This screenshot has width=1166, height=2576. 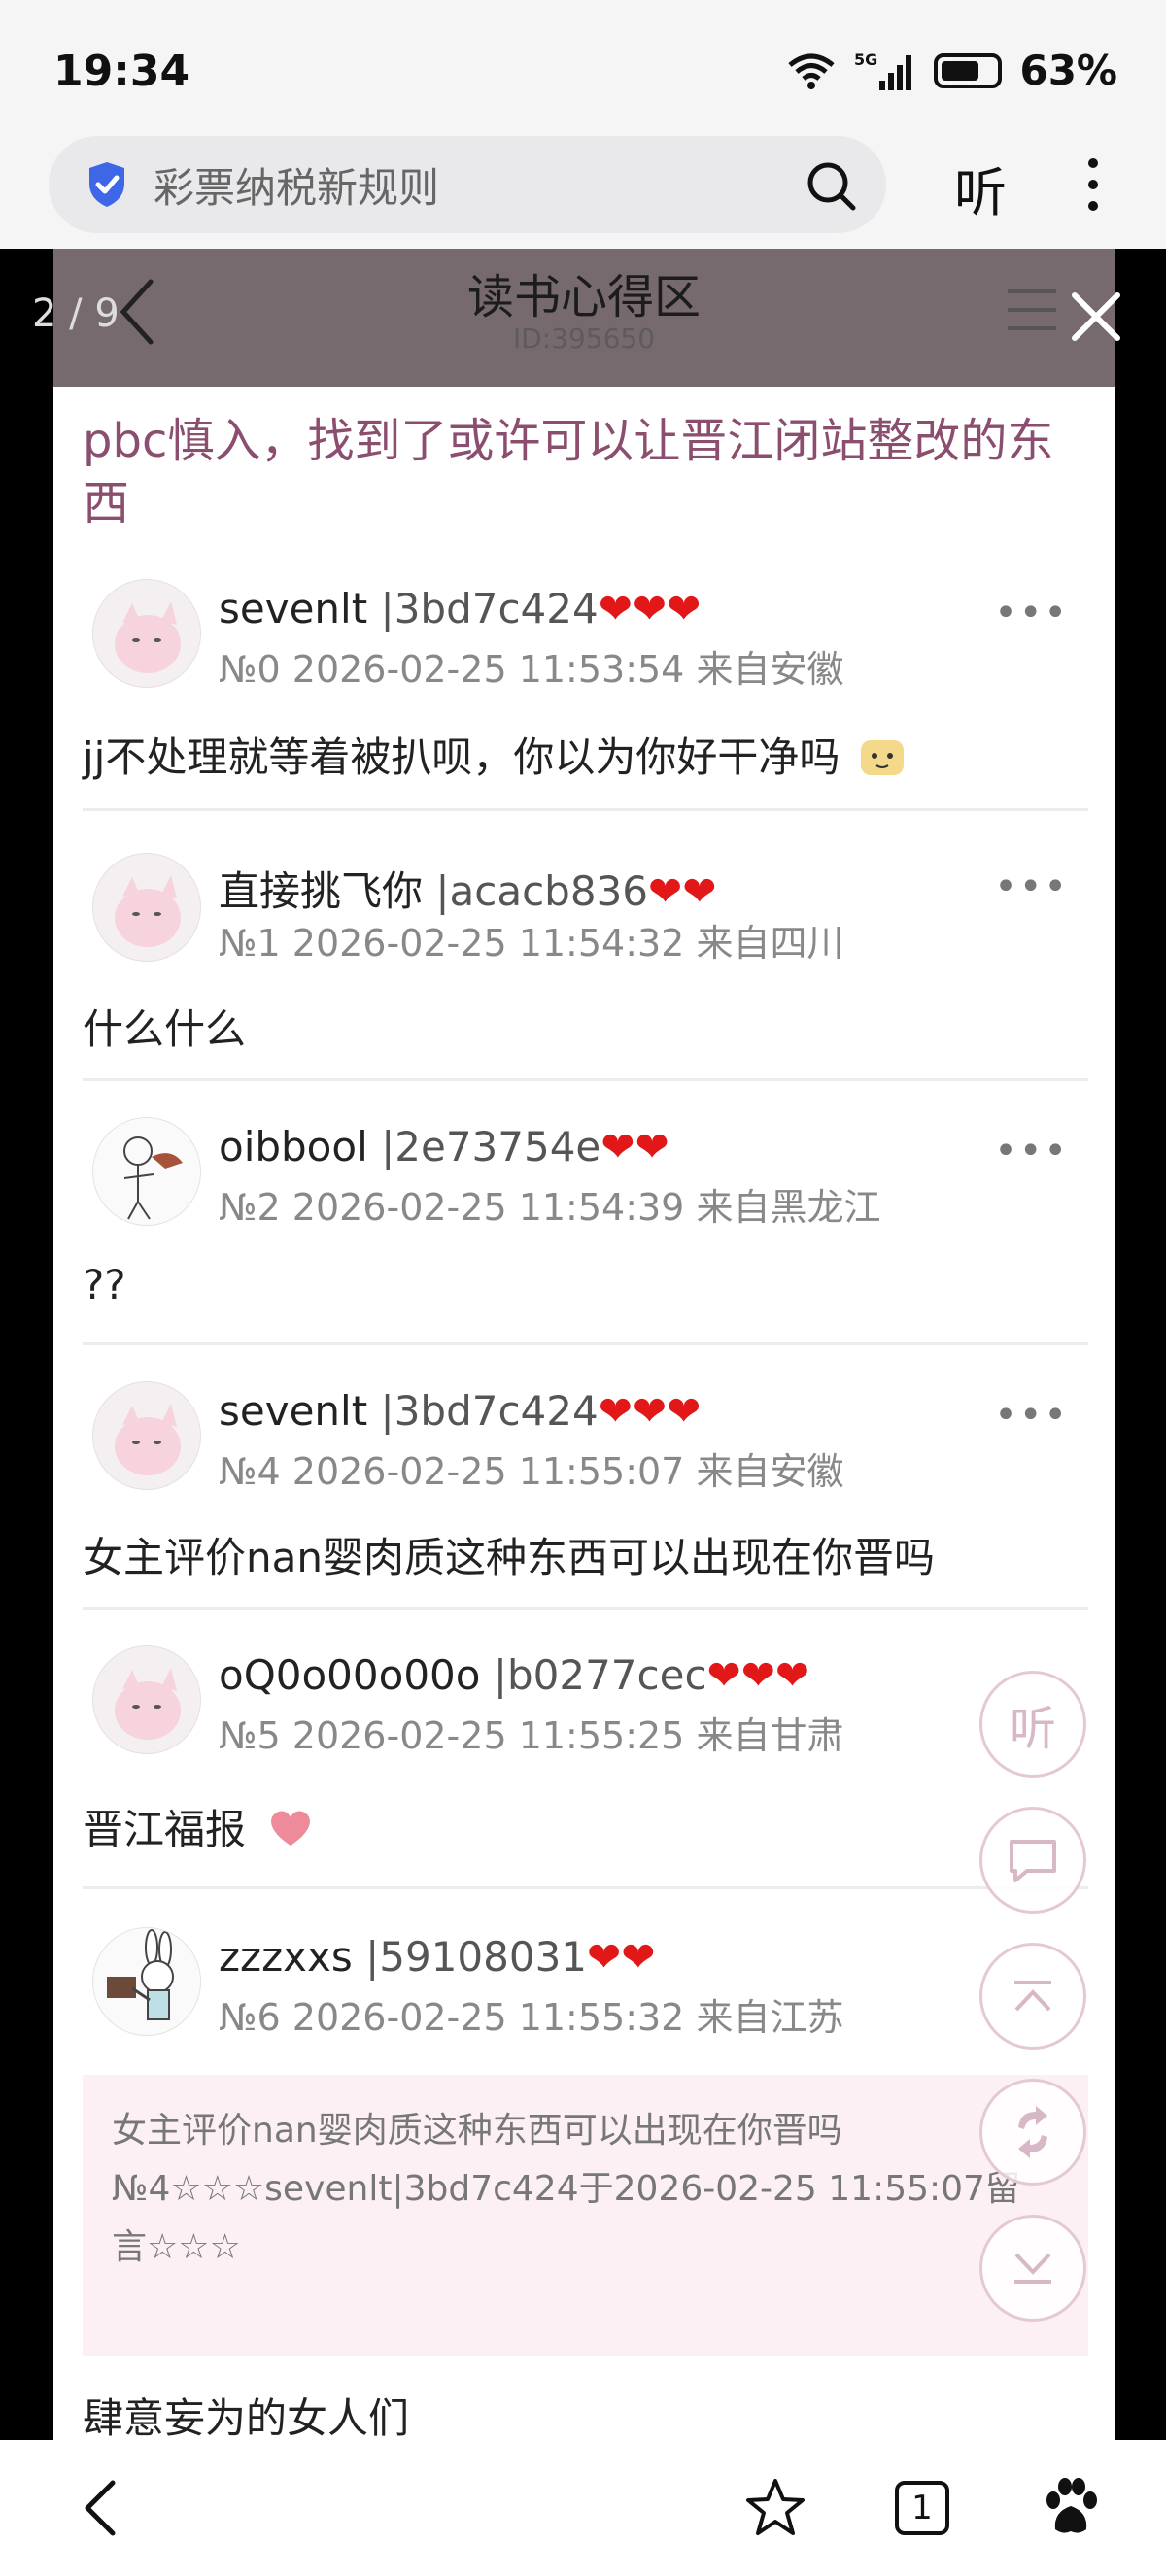 I want to click on refresh-button, so click(x=1032, y=2132).